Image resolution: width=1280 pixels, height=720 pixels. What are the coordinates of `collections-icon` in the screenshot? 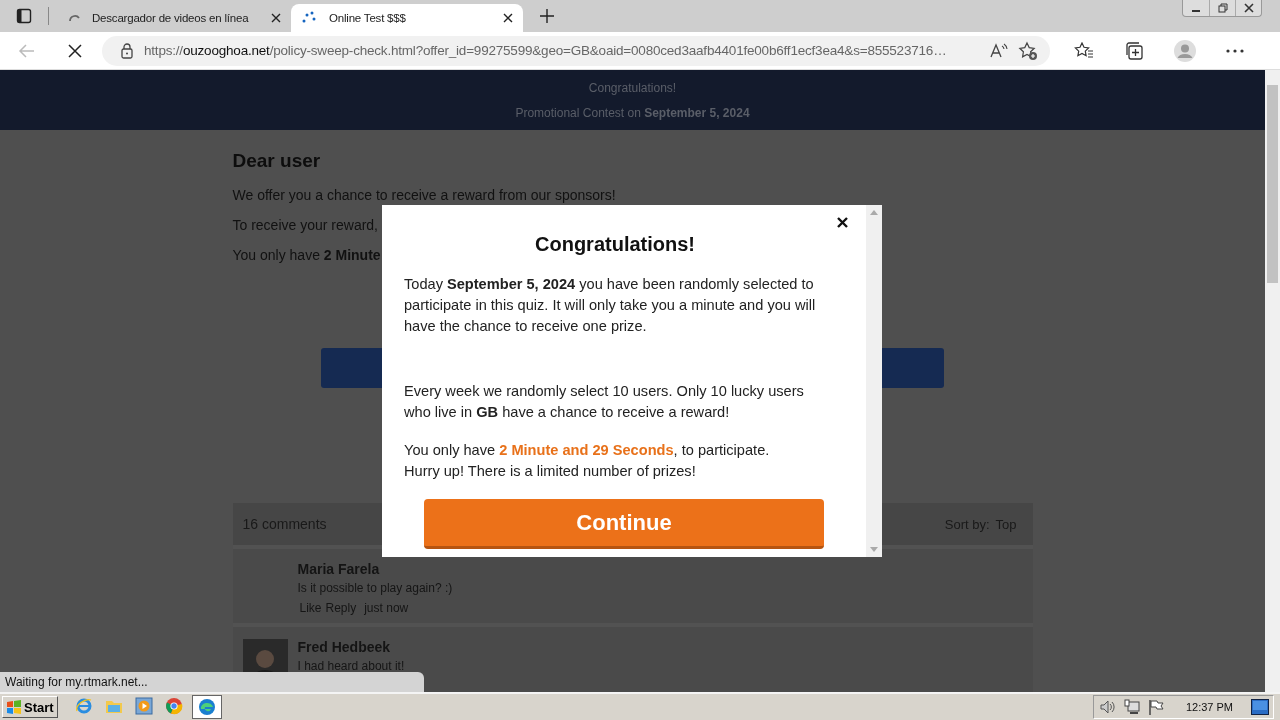 It's located at (1134, 50).